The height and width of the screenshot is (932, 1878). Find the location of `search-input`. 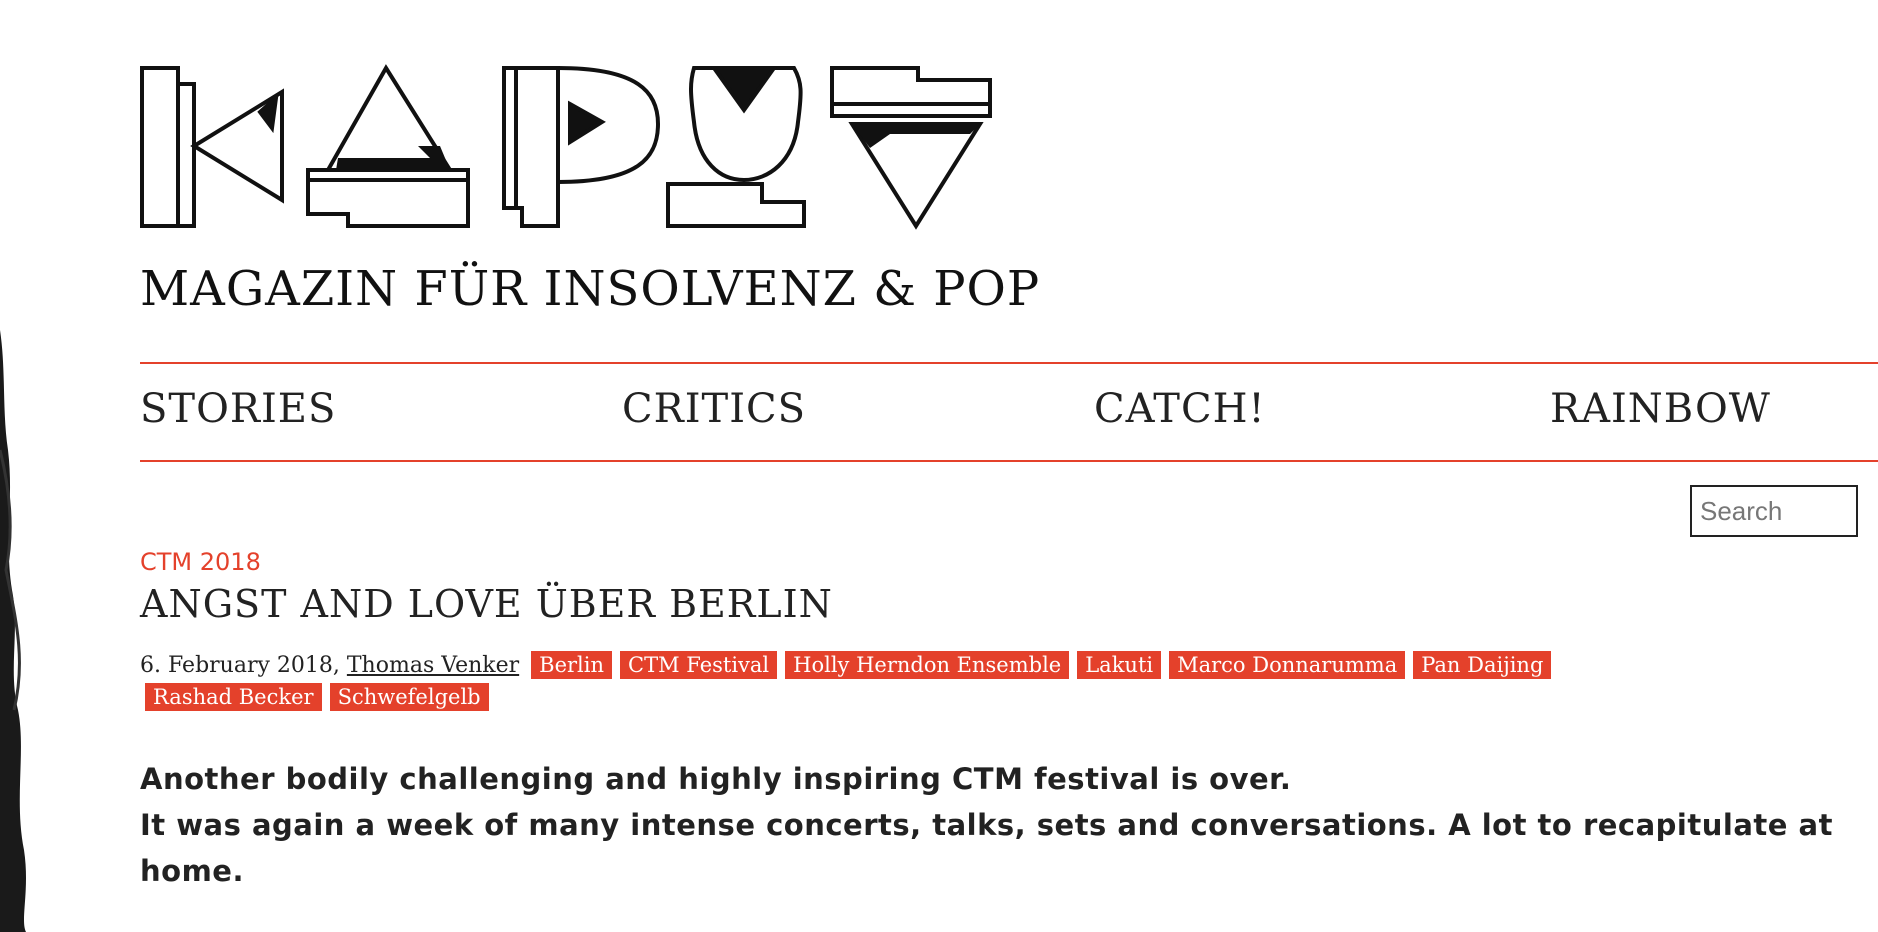

search-input is located at coordinates (1774, 511).